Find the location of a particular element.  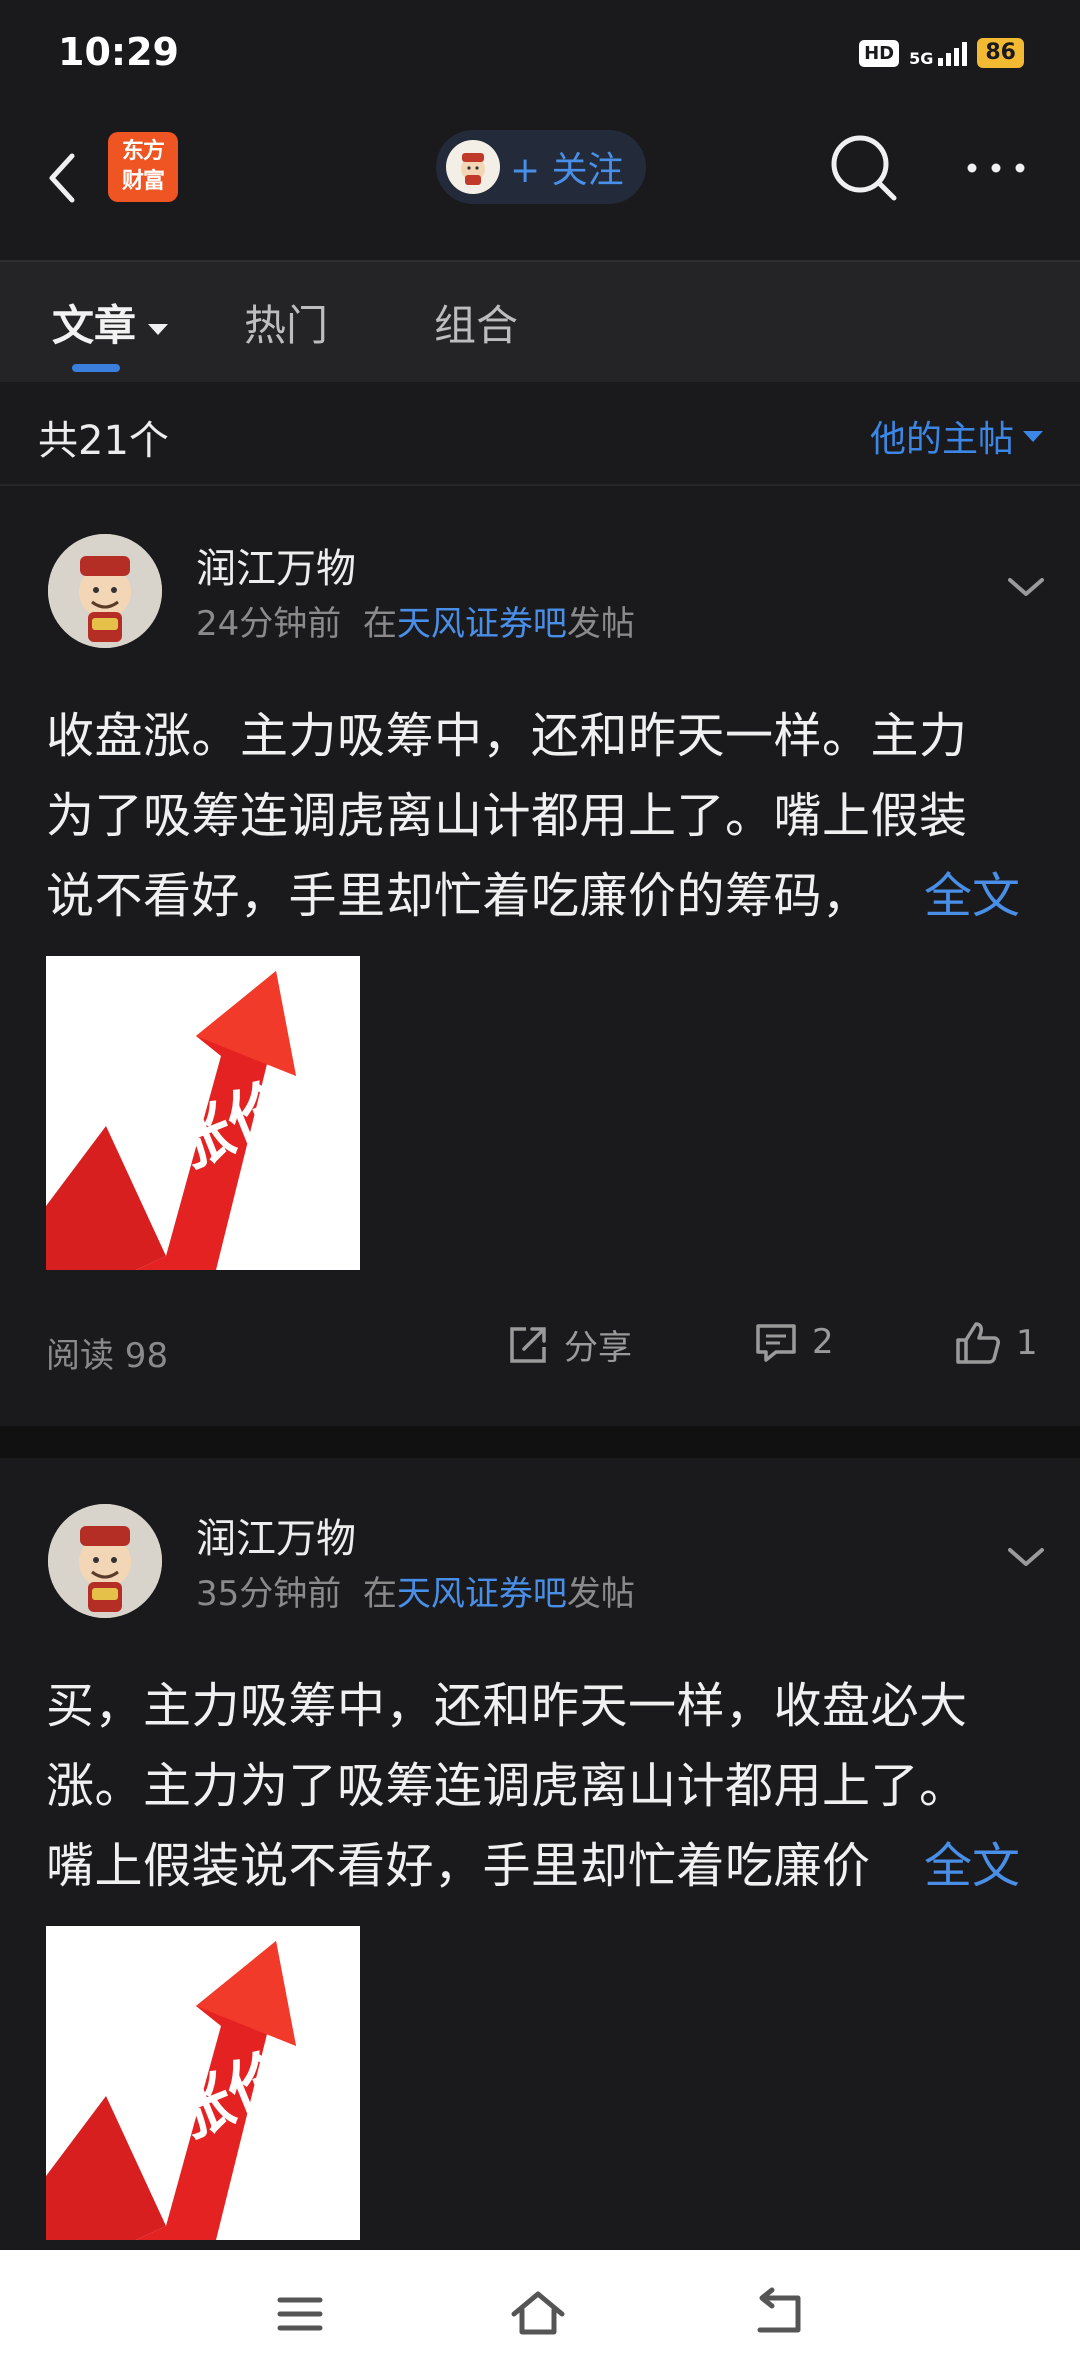

home-icon is located at coordinates (538, 2314).